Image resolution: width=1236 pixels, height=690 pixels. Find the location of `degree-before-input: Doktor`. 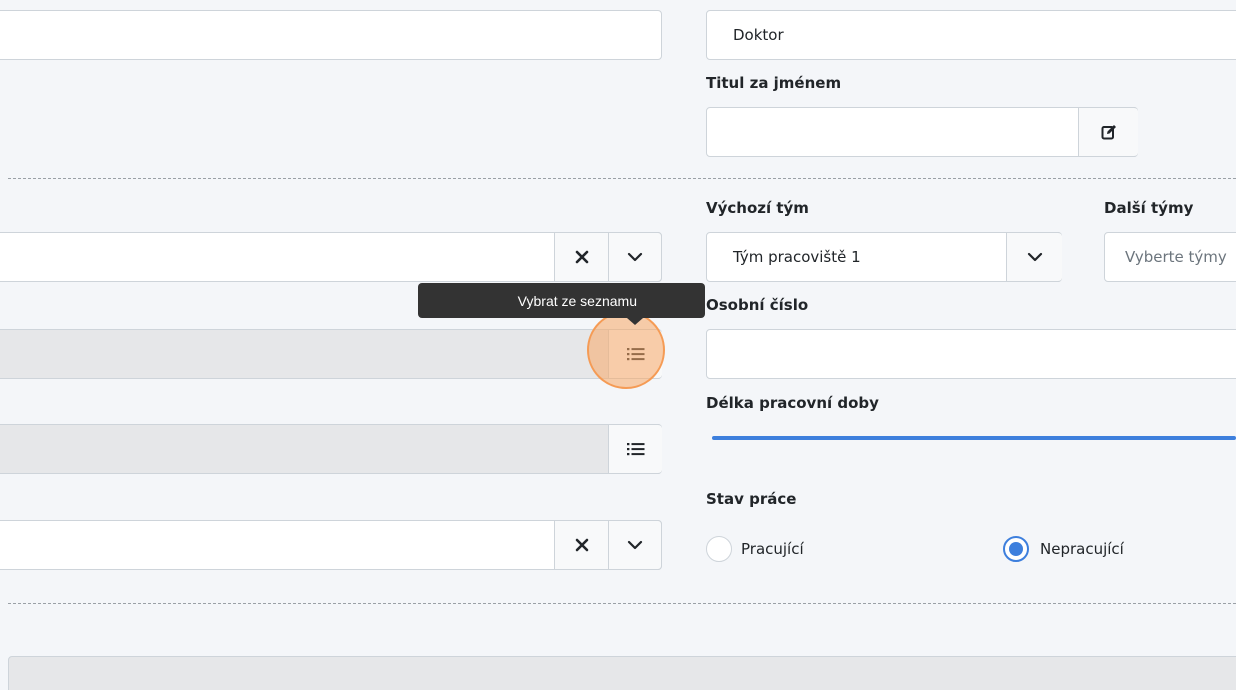

degree-before-input: Doktor is located at coordinates (971, 35).